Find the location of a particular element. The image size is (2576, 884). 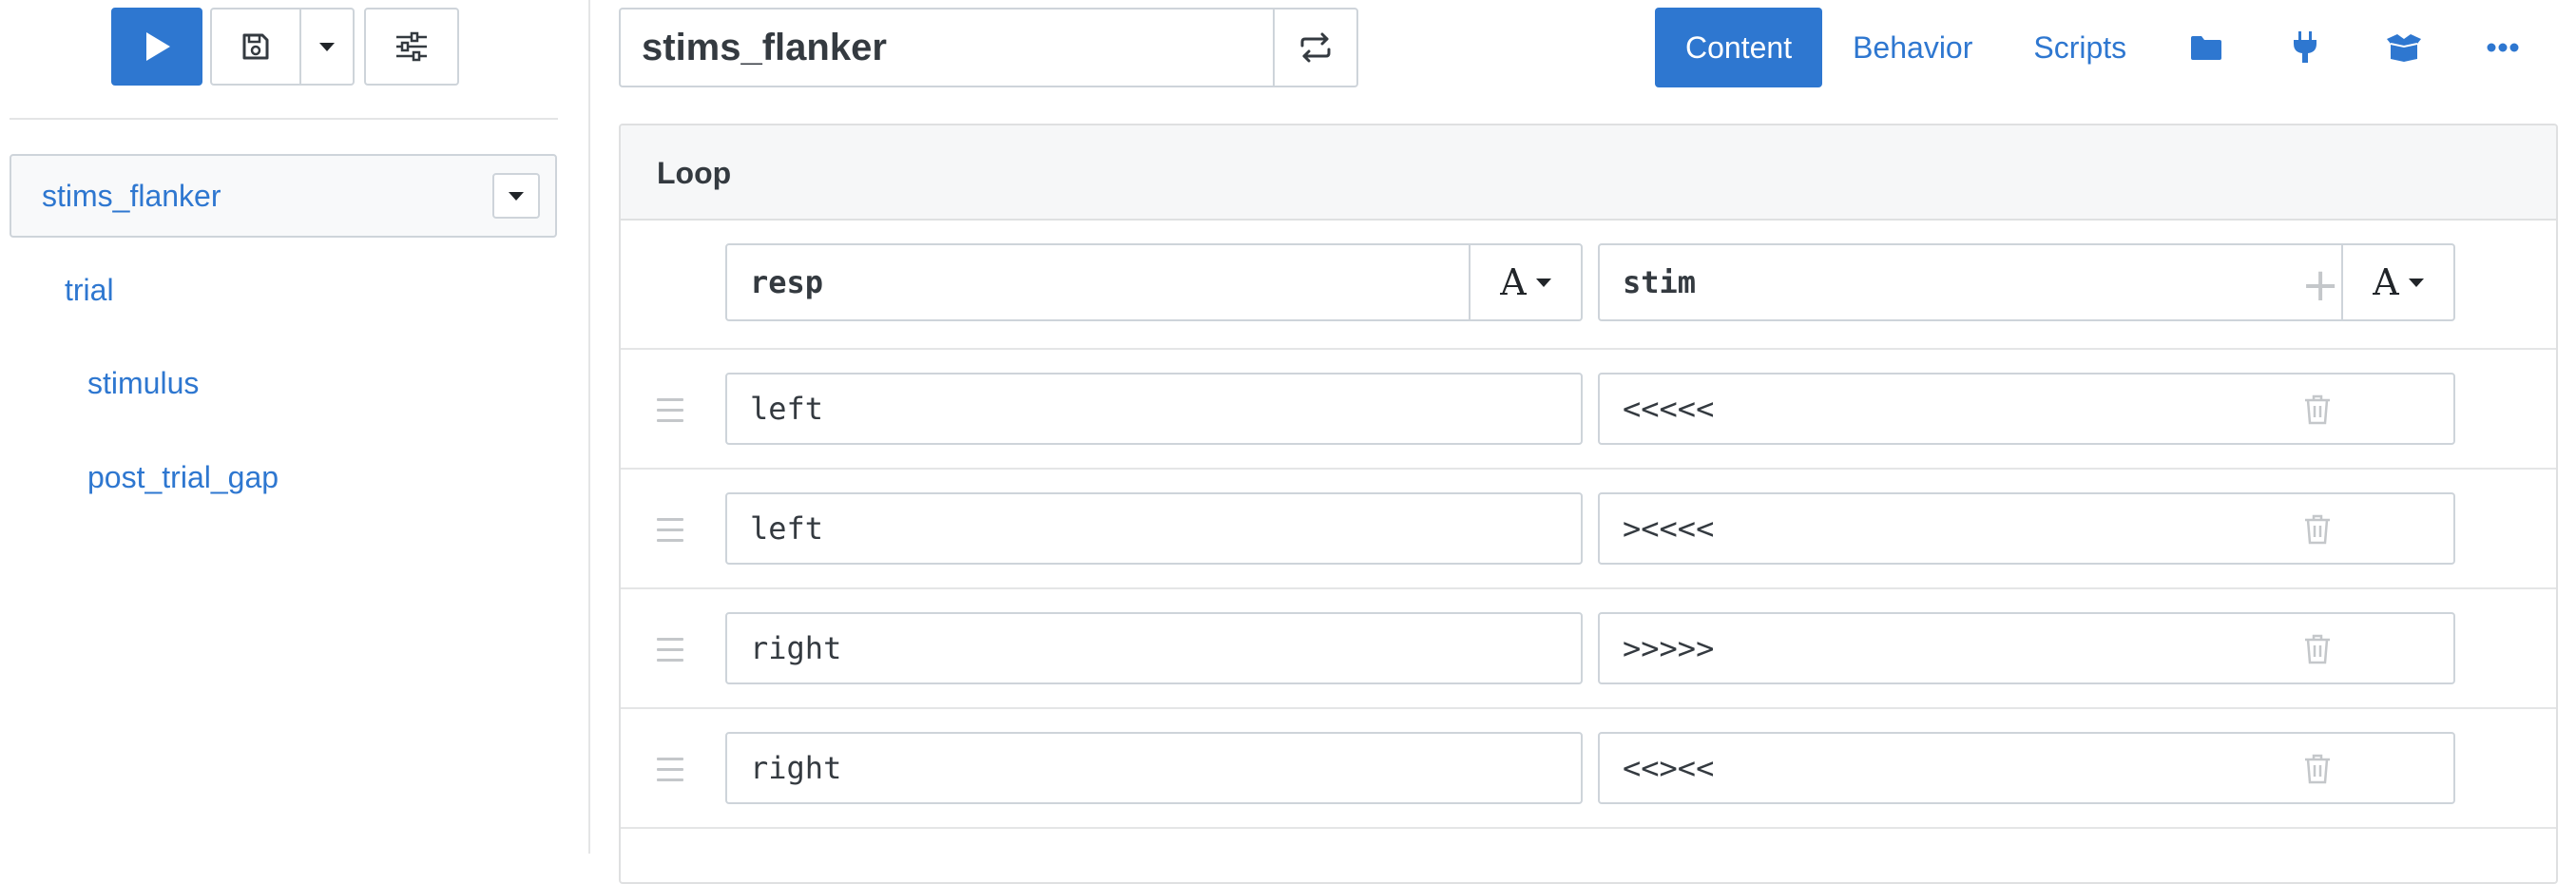

floppy-disk-icon is located at coordinates (256, 47).